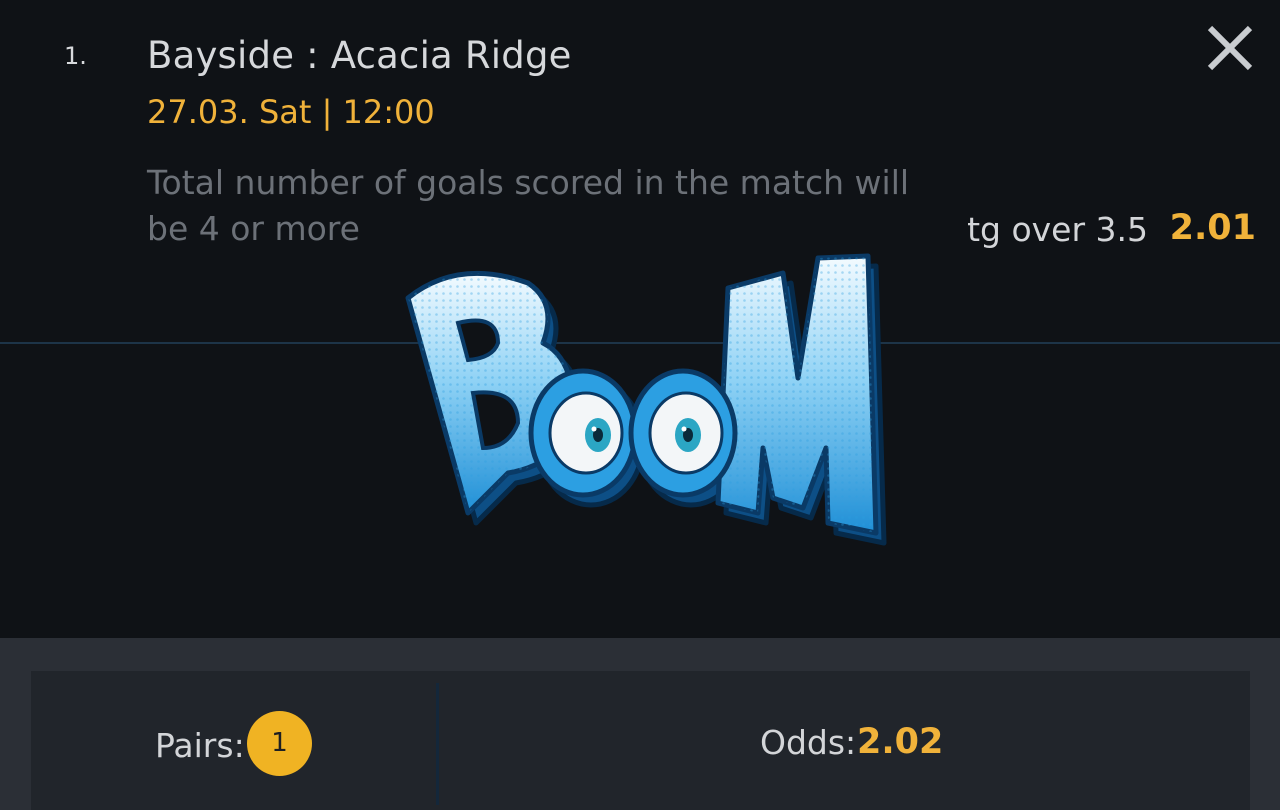 This screenshot has height=810, width=1280. I want to click on pairs-label: Pairs:, so click(200, 745).